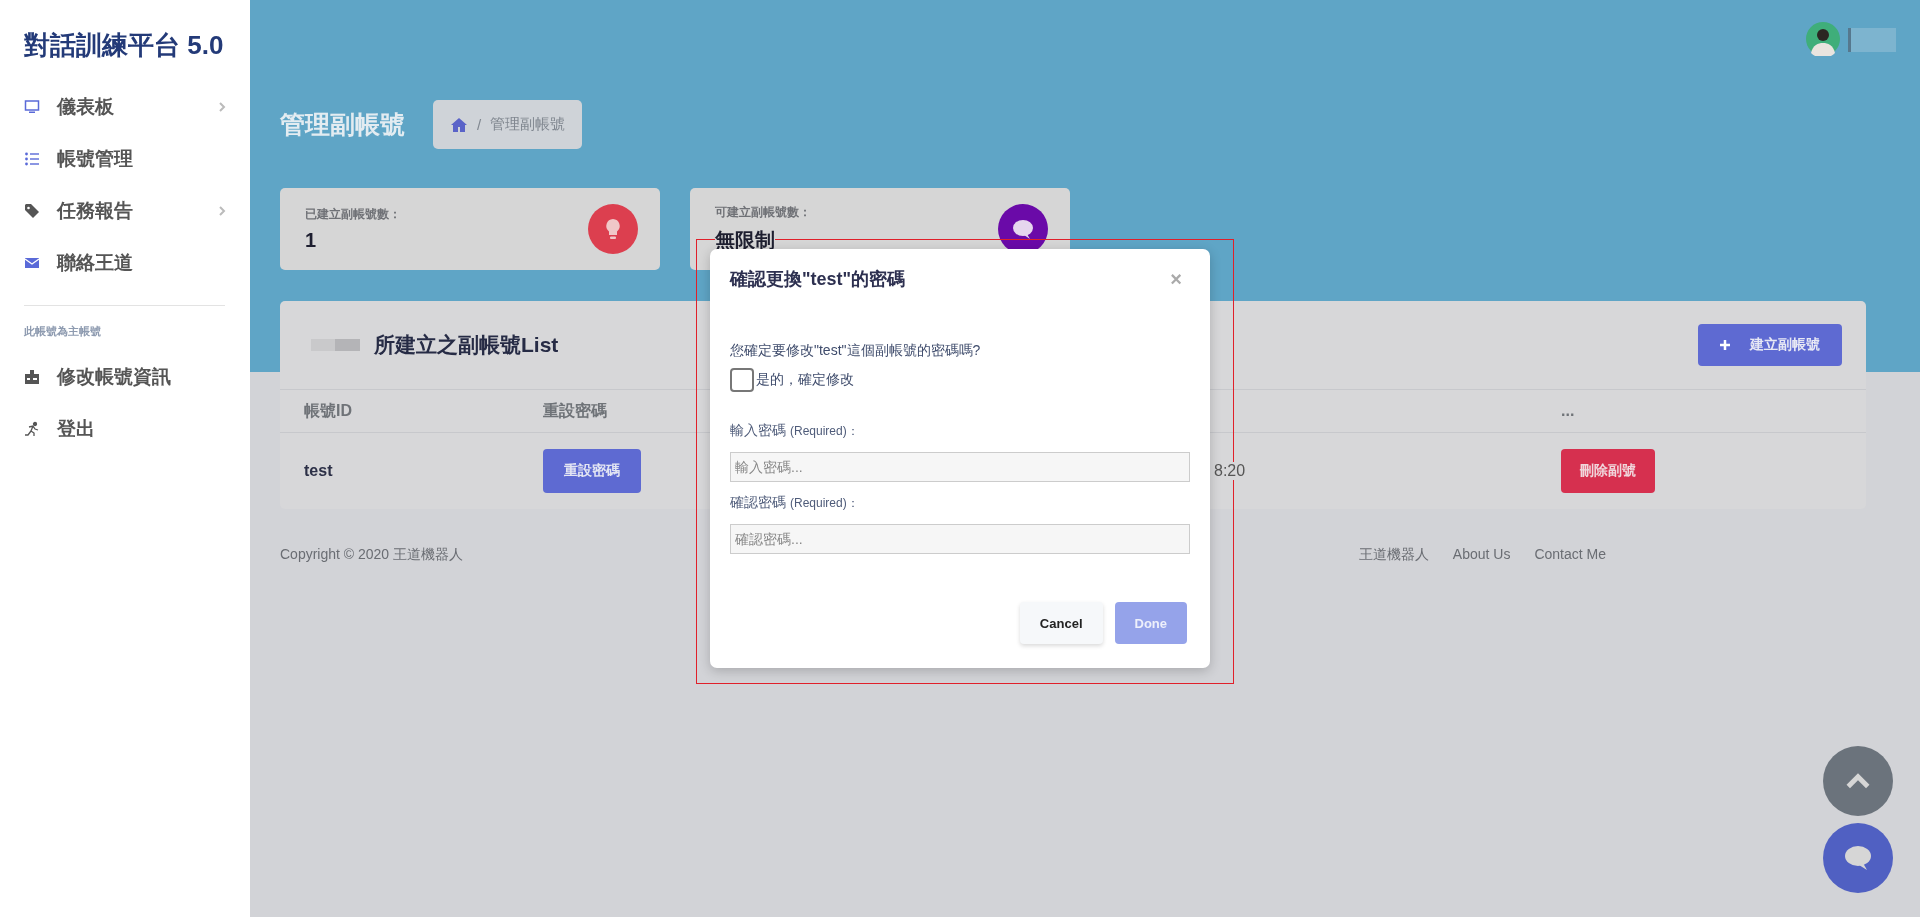  Describe the element at coordinates (372, 555) in the screenshot. I see `copyright-text: Copyright © 2020 王道機器人` at that location.